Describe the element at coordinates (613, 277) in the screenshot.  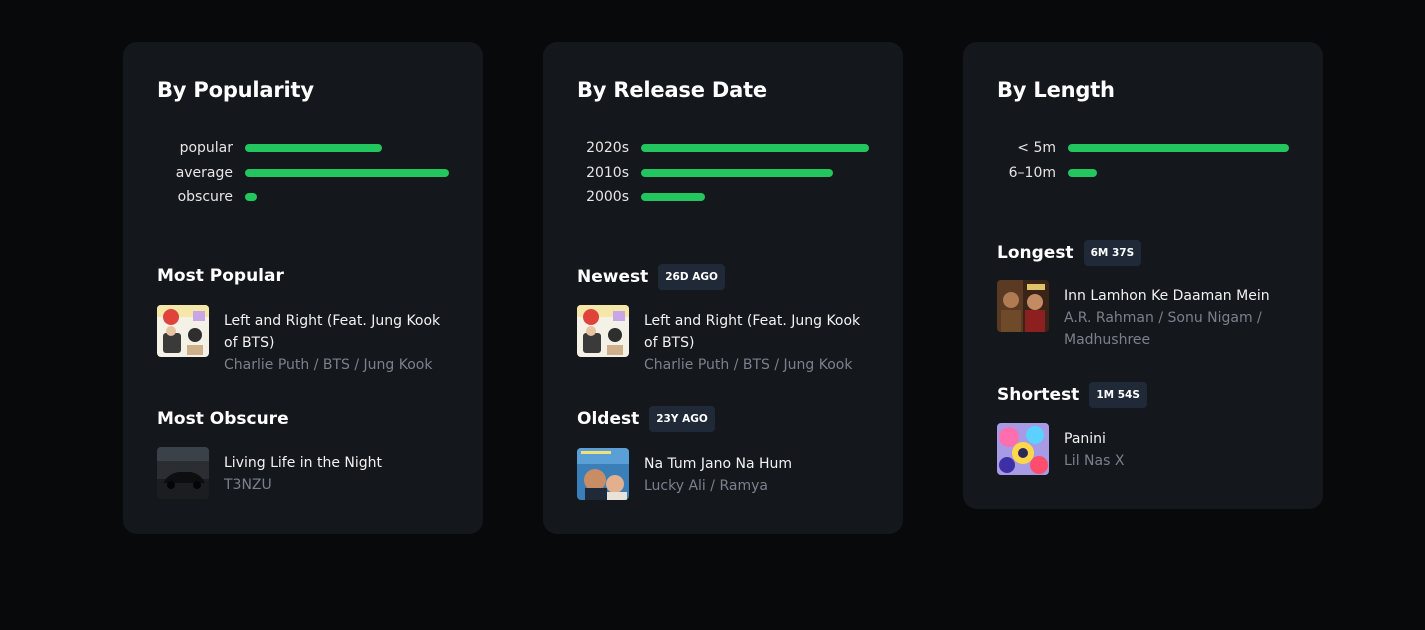
I see `section-title: Newest` at that location.